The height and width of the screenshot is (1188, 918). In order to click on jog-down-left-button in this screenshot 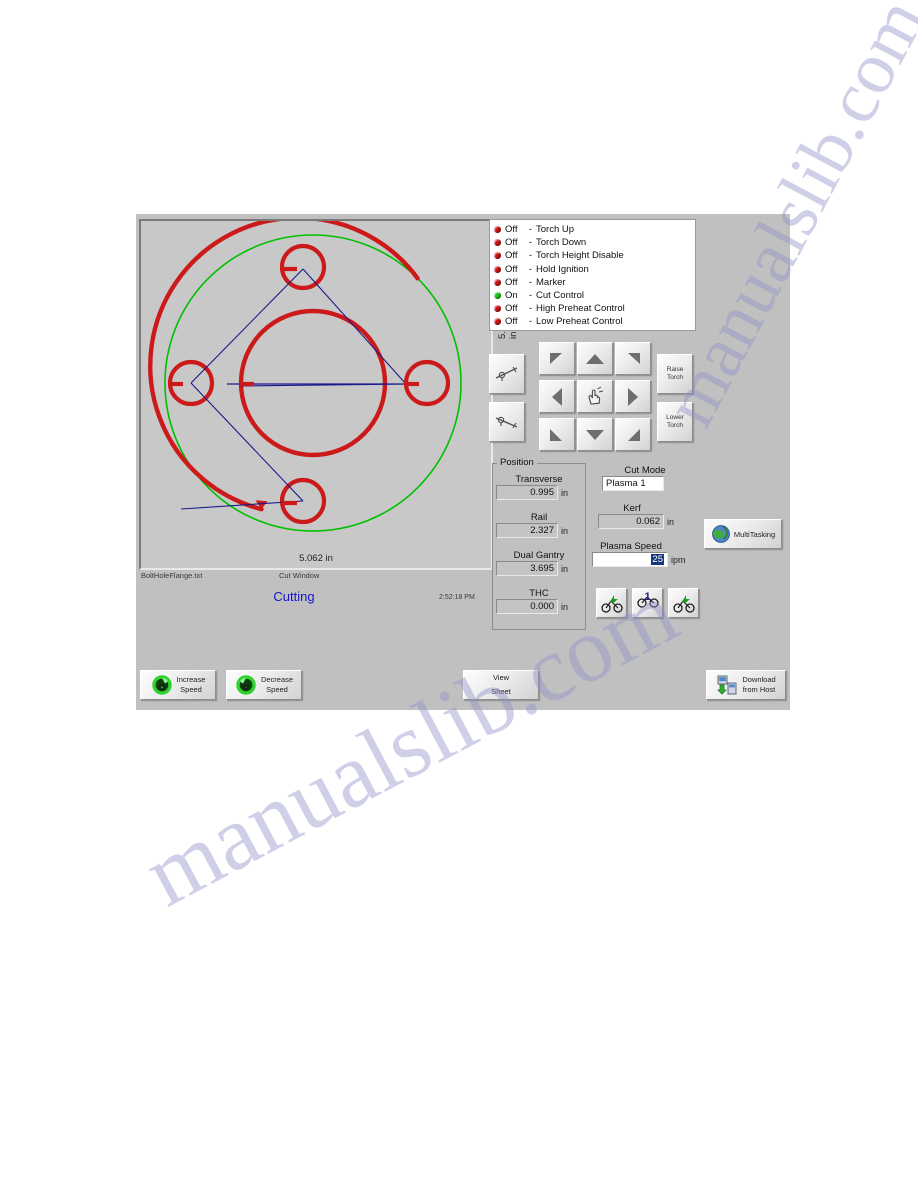, I will do `click(557, 434)`.